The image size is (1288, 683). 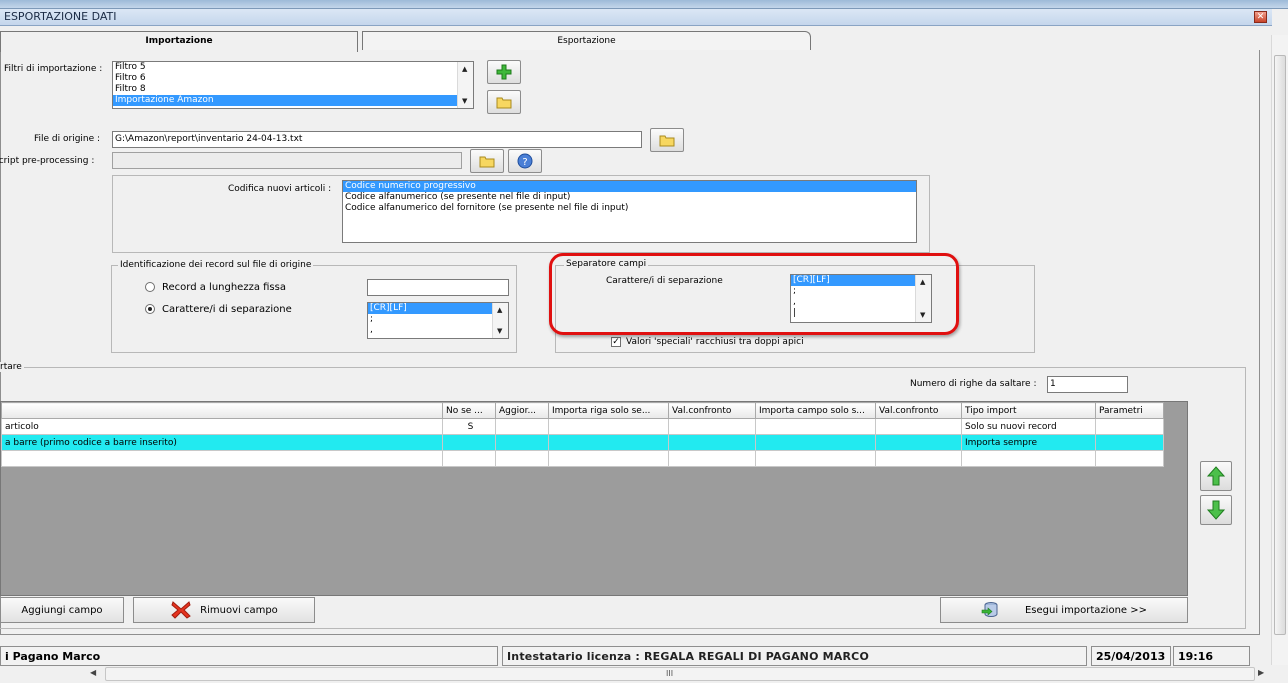 What do you see at coordinates (181, 610) in the screenshot?
I see `delete-icon` at bounding box center [181, 610].